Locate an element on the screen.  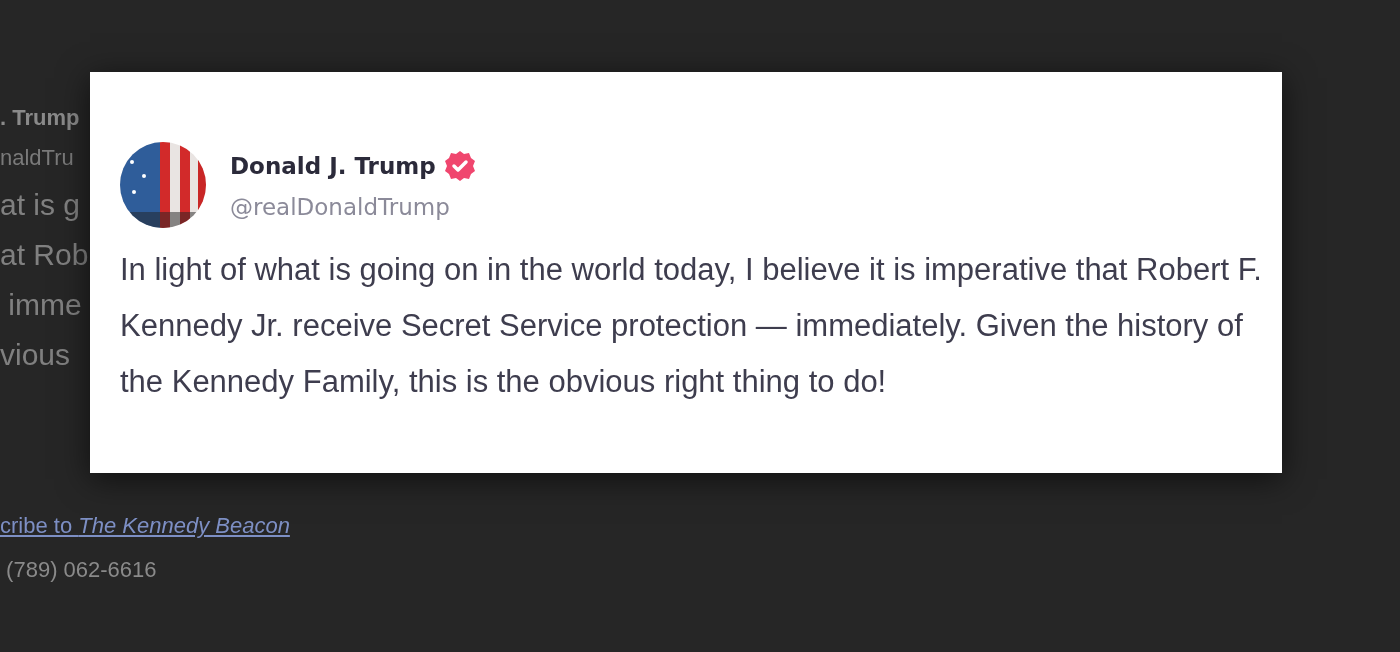
author-name: . Trump is located at coordinates (40, 118).